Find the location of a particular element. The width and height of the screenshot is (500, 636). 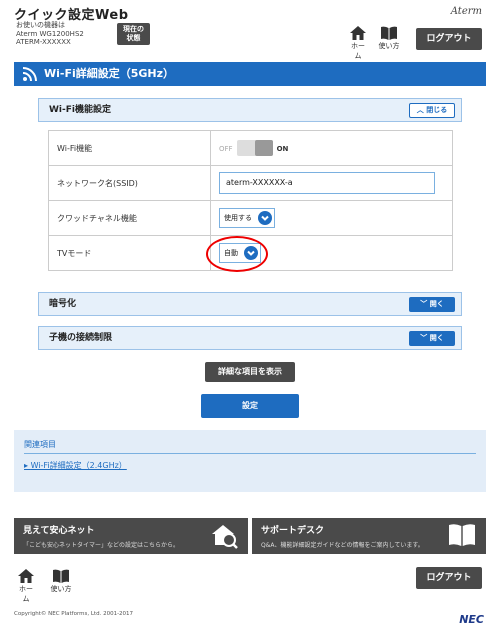

ssid-cell: aterm-XXXXXX-a is located at coordinates (331, 183).